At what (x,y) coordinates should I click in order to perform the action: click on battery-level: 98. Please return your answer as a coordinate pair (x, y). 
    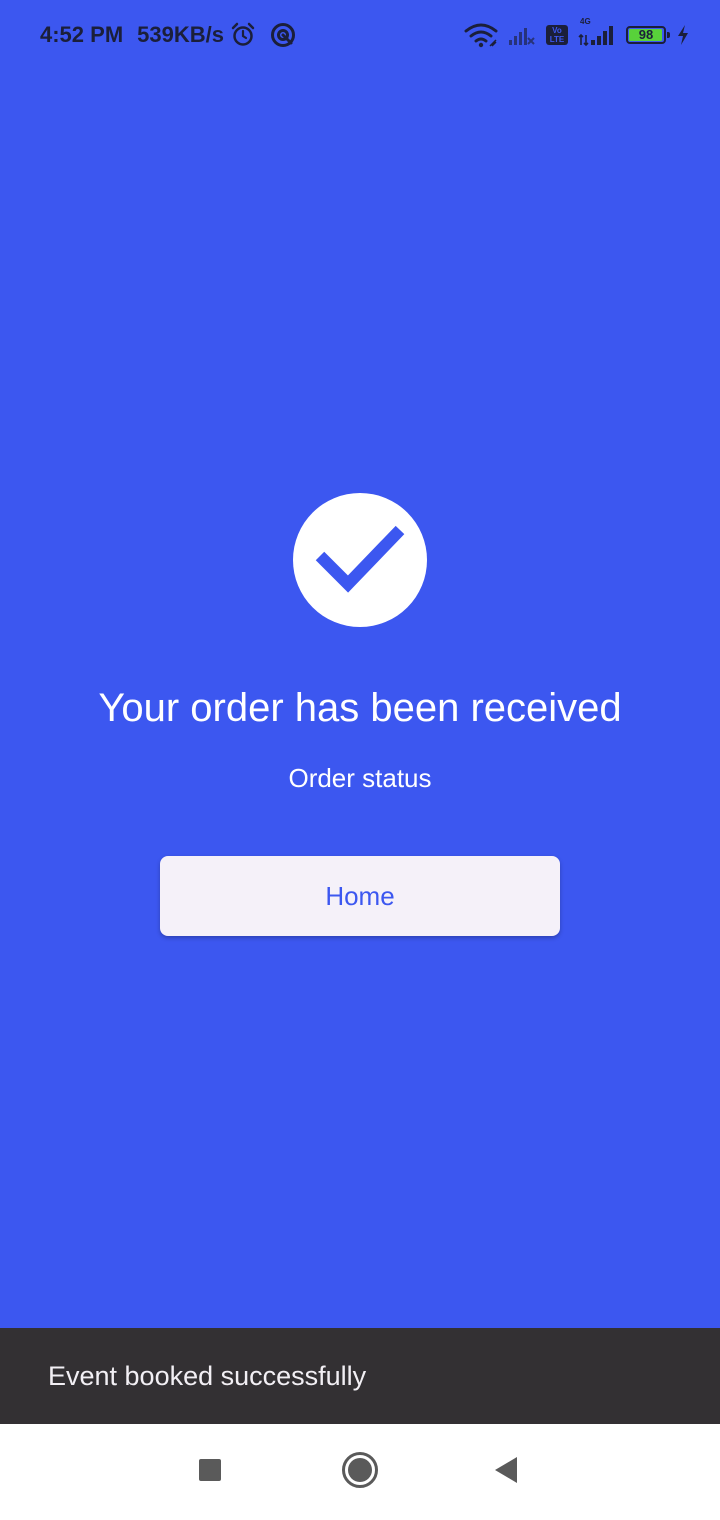
    Looking at the image, I should click on (646, 34).